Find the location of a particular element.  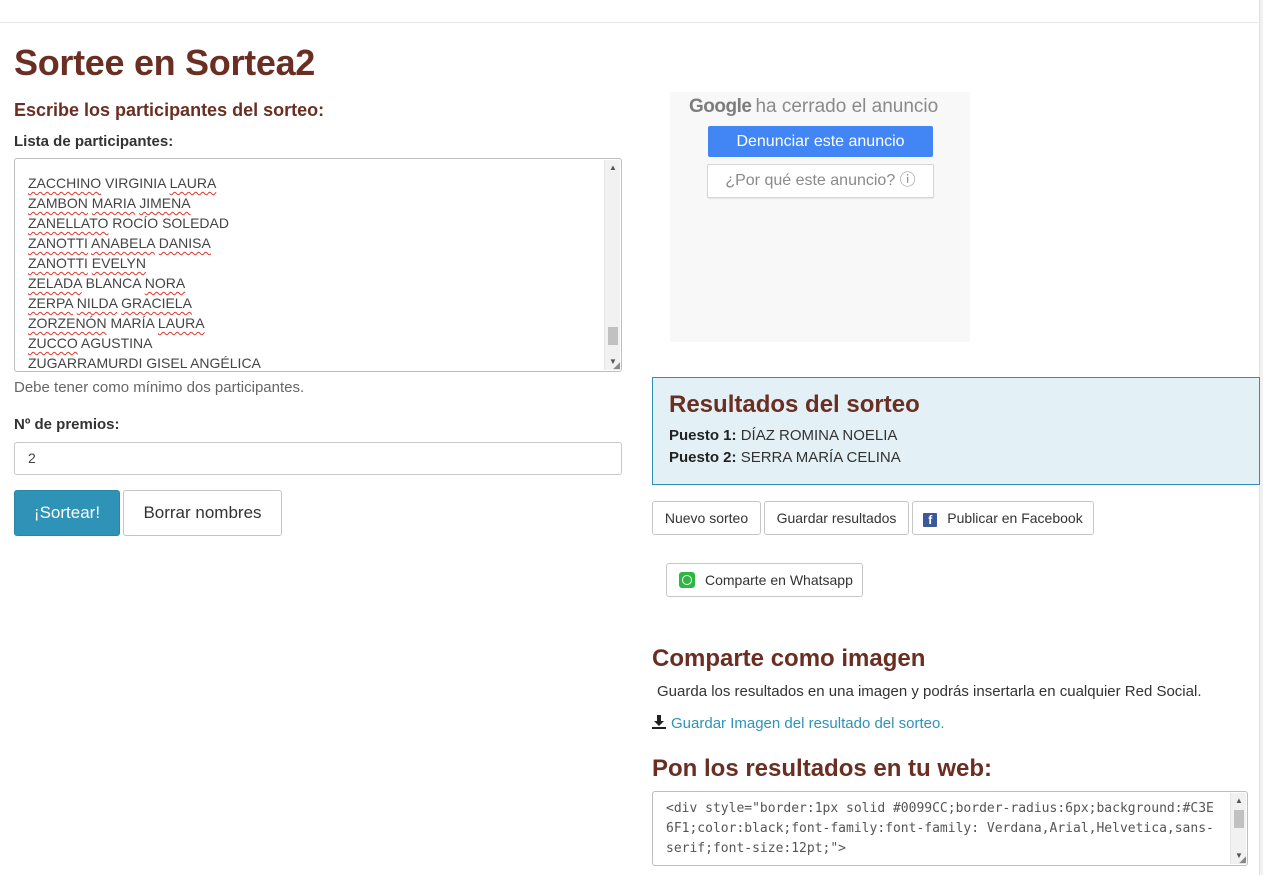

list-item: ZELADA BLANCA NORA is located at coordinates (144, 283).